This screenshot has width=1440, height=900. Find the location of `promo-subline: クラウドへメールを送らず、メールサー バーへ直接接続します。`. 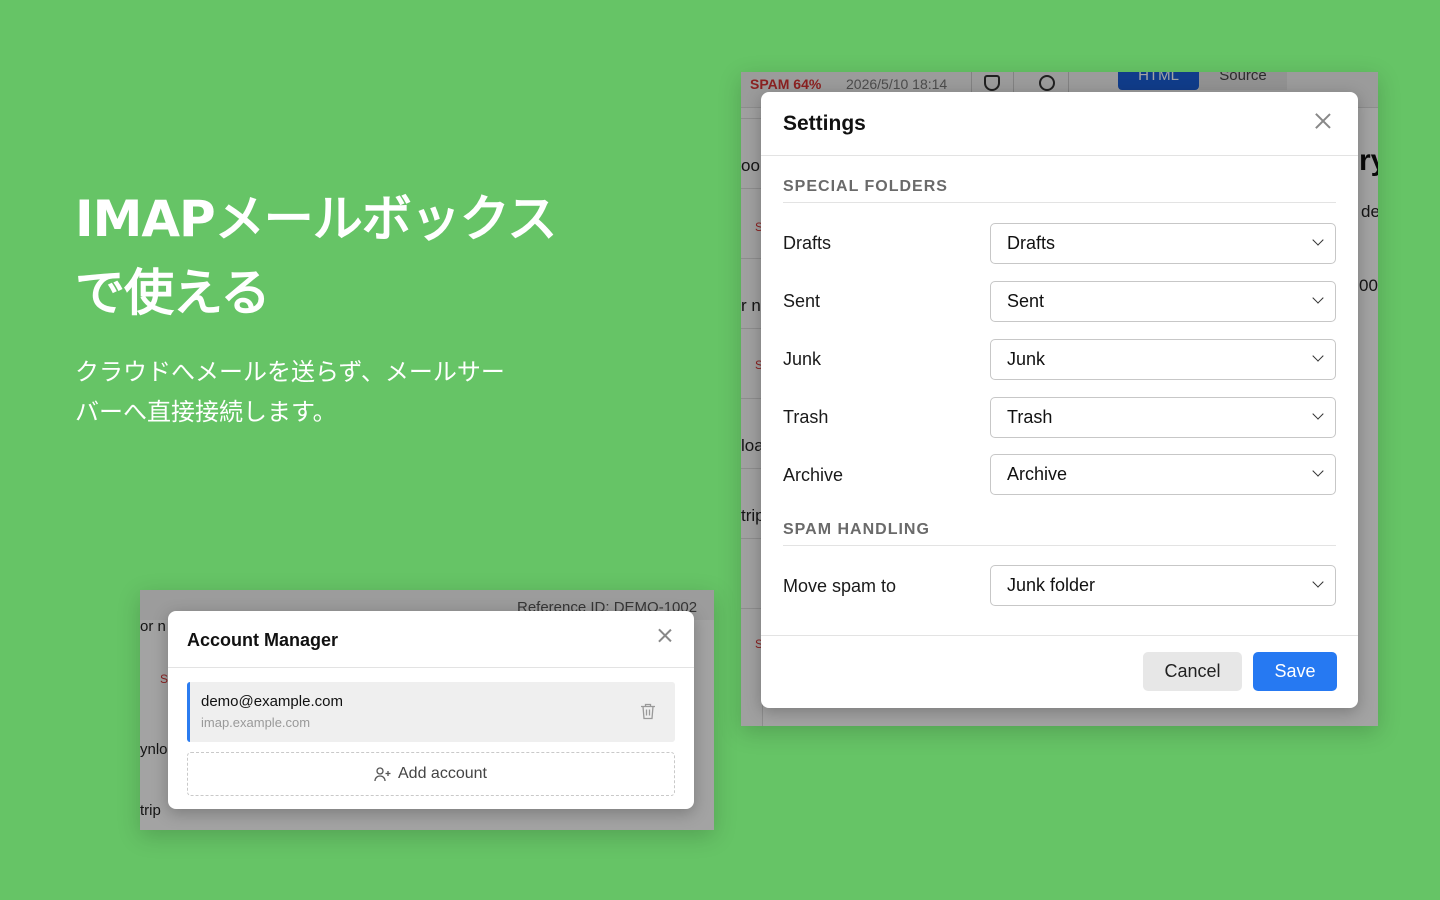

promo-subline: クラウドへメールを送らず、メールサー バーへ直接接続します。 is located at coordinates (310, 392).